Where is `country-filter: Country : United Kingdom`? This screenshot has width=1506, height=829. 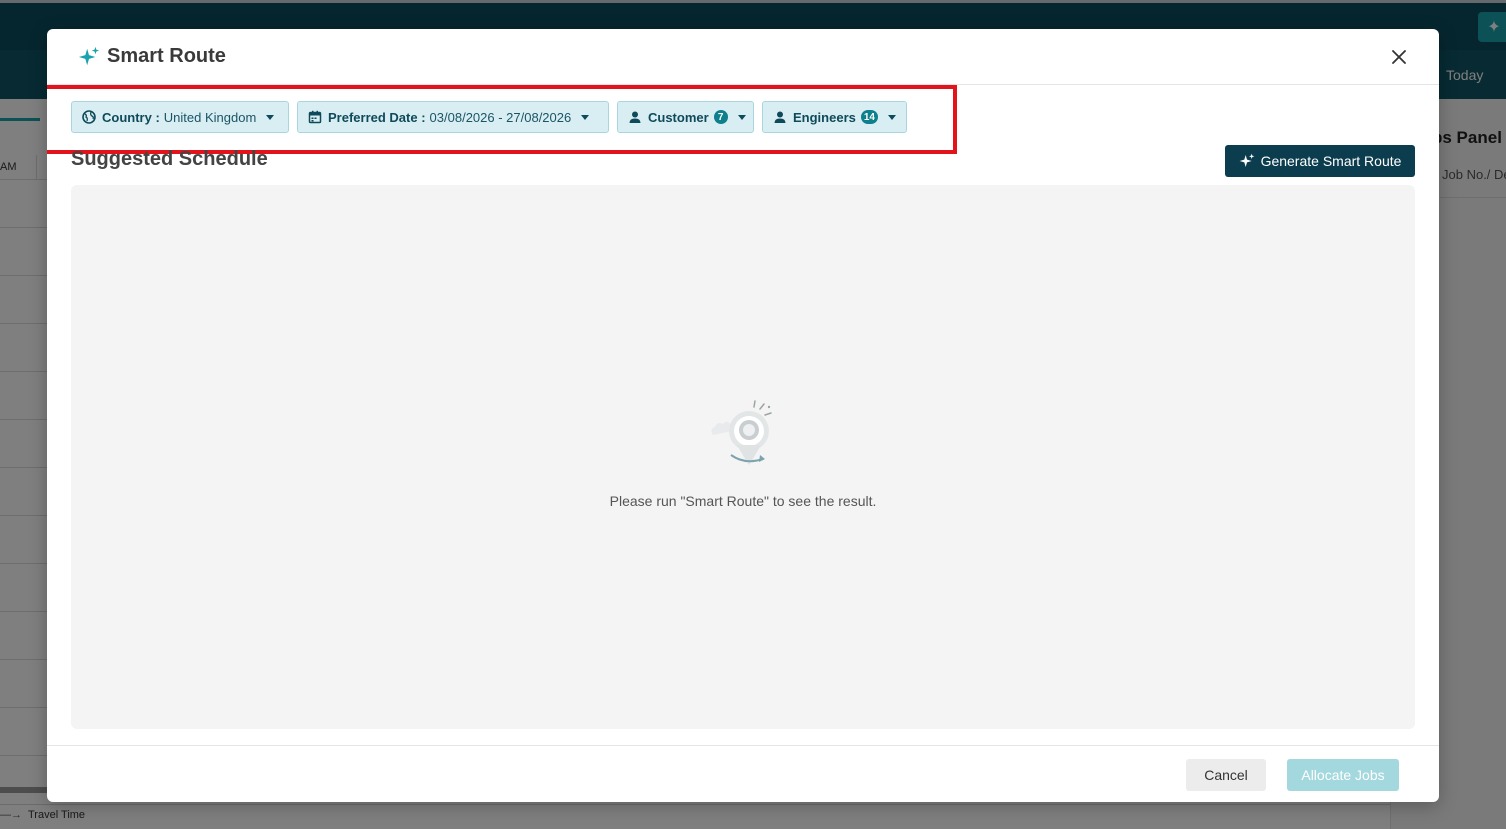
country-filter: Country : United Kingdom is located at coordinates (180, 117).